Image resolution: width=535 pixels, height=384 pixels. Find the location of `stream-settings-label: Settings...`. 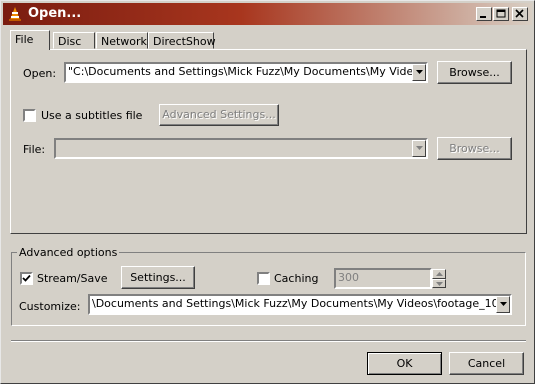

stream-settings-label: Settings... is located at coordinates (158, 277).